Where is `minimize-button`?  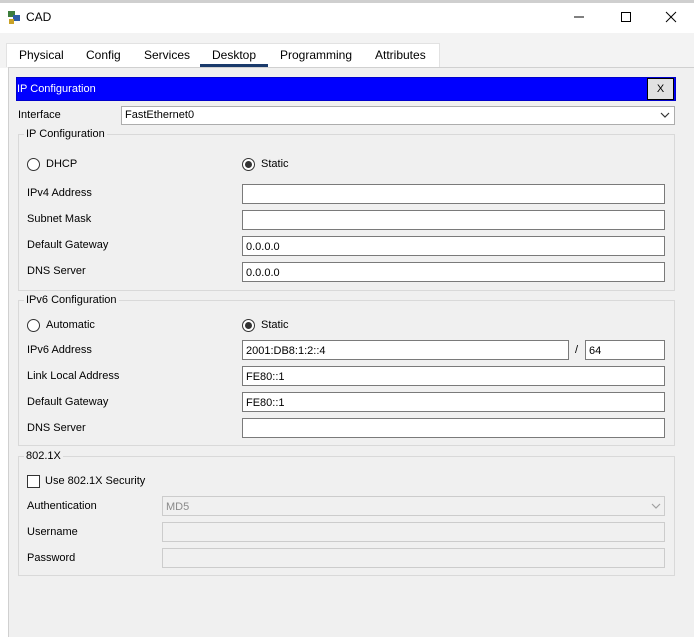 minimize-button is located at coordinates (579, 16).